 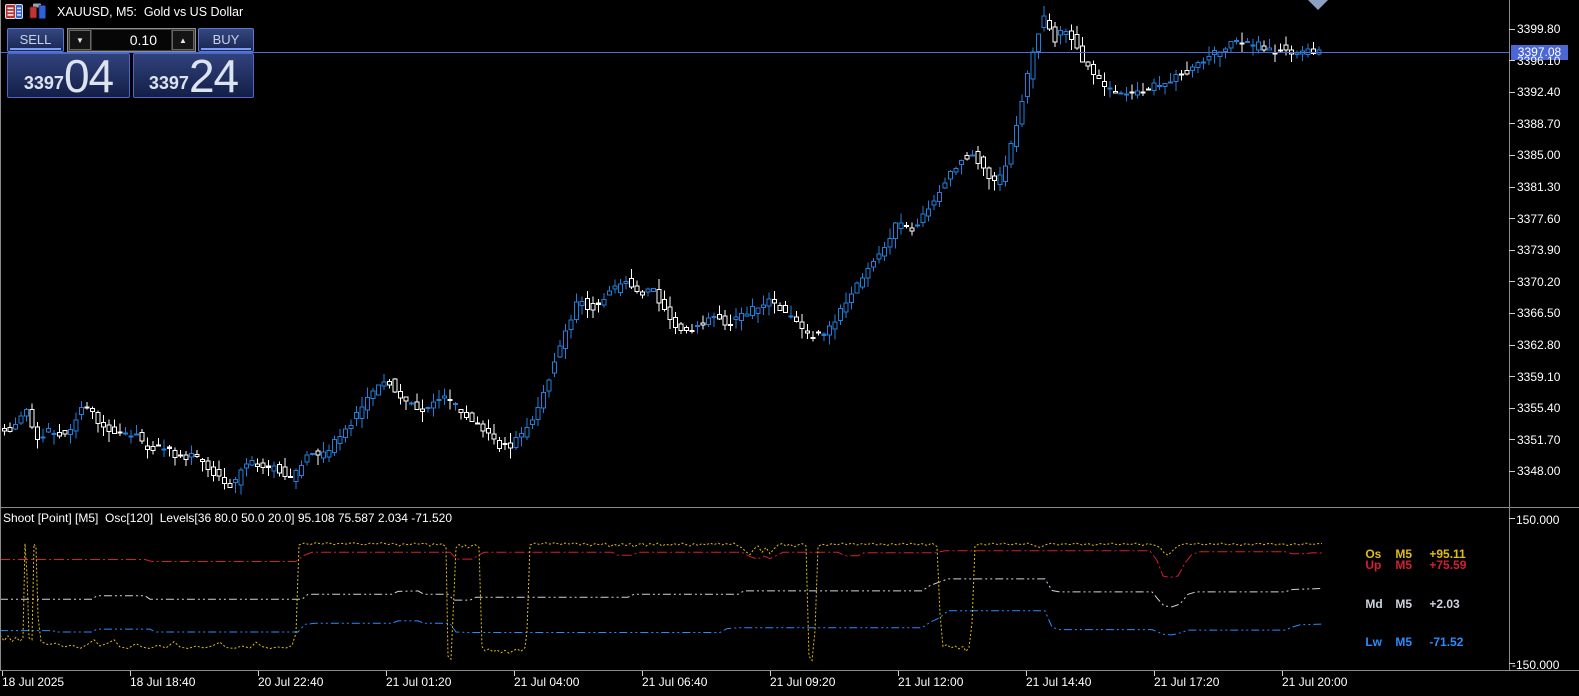 What do you see at coordinates (213, 76) in the screenshot?
I see `buy-price-minor: 24` at bounding box center [213, 76].